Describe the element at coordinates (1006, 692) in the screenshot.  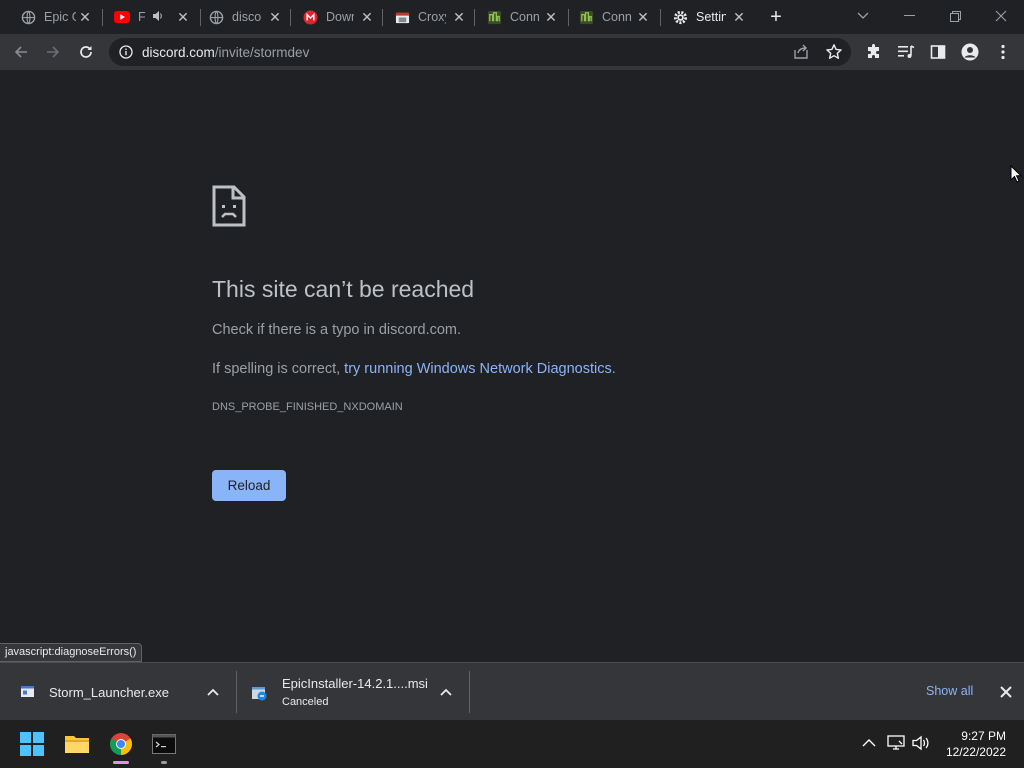
I see `close-icon` at that location.